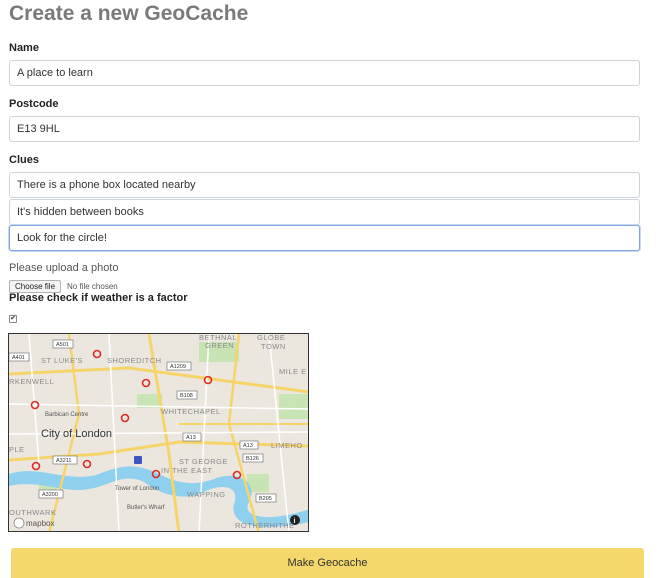 The width and height of the screenshot is (667, 578). Describe the element at coordinates (64, 461) in the screenshot. I see `road-shield: A3211` at that location.